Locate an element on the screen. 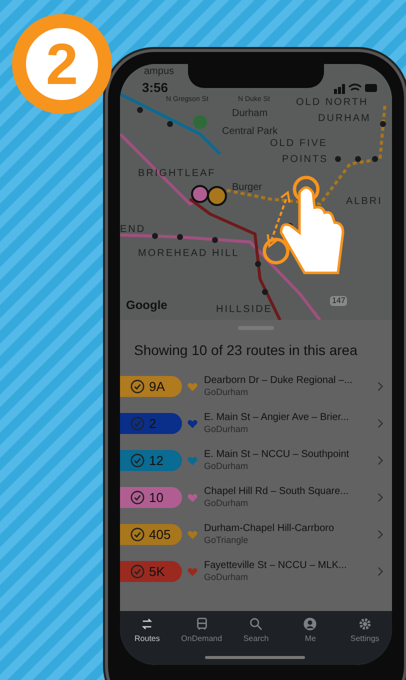 The width and height of the screenshot is (406, 680). route-row: 9A Dearborn Dr – Duke Regional –... GoDurham is located at coordinates (256, 386).